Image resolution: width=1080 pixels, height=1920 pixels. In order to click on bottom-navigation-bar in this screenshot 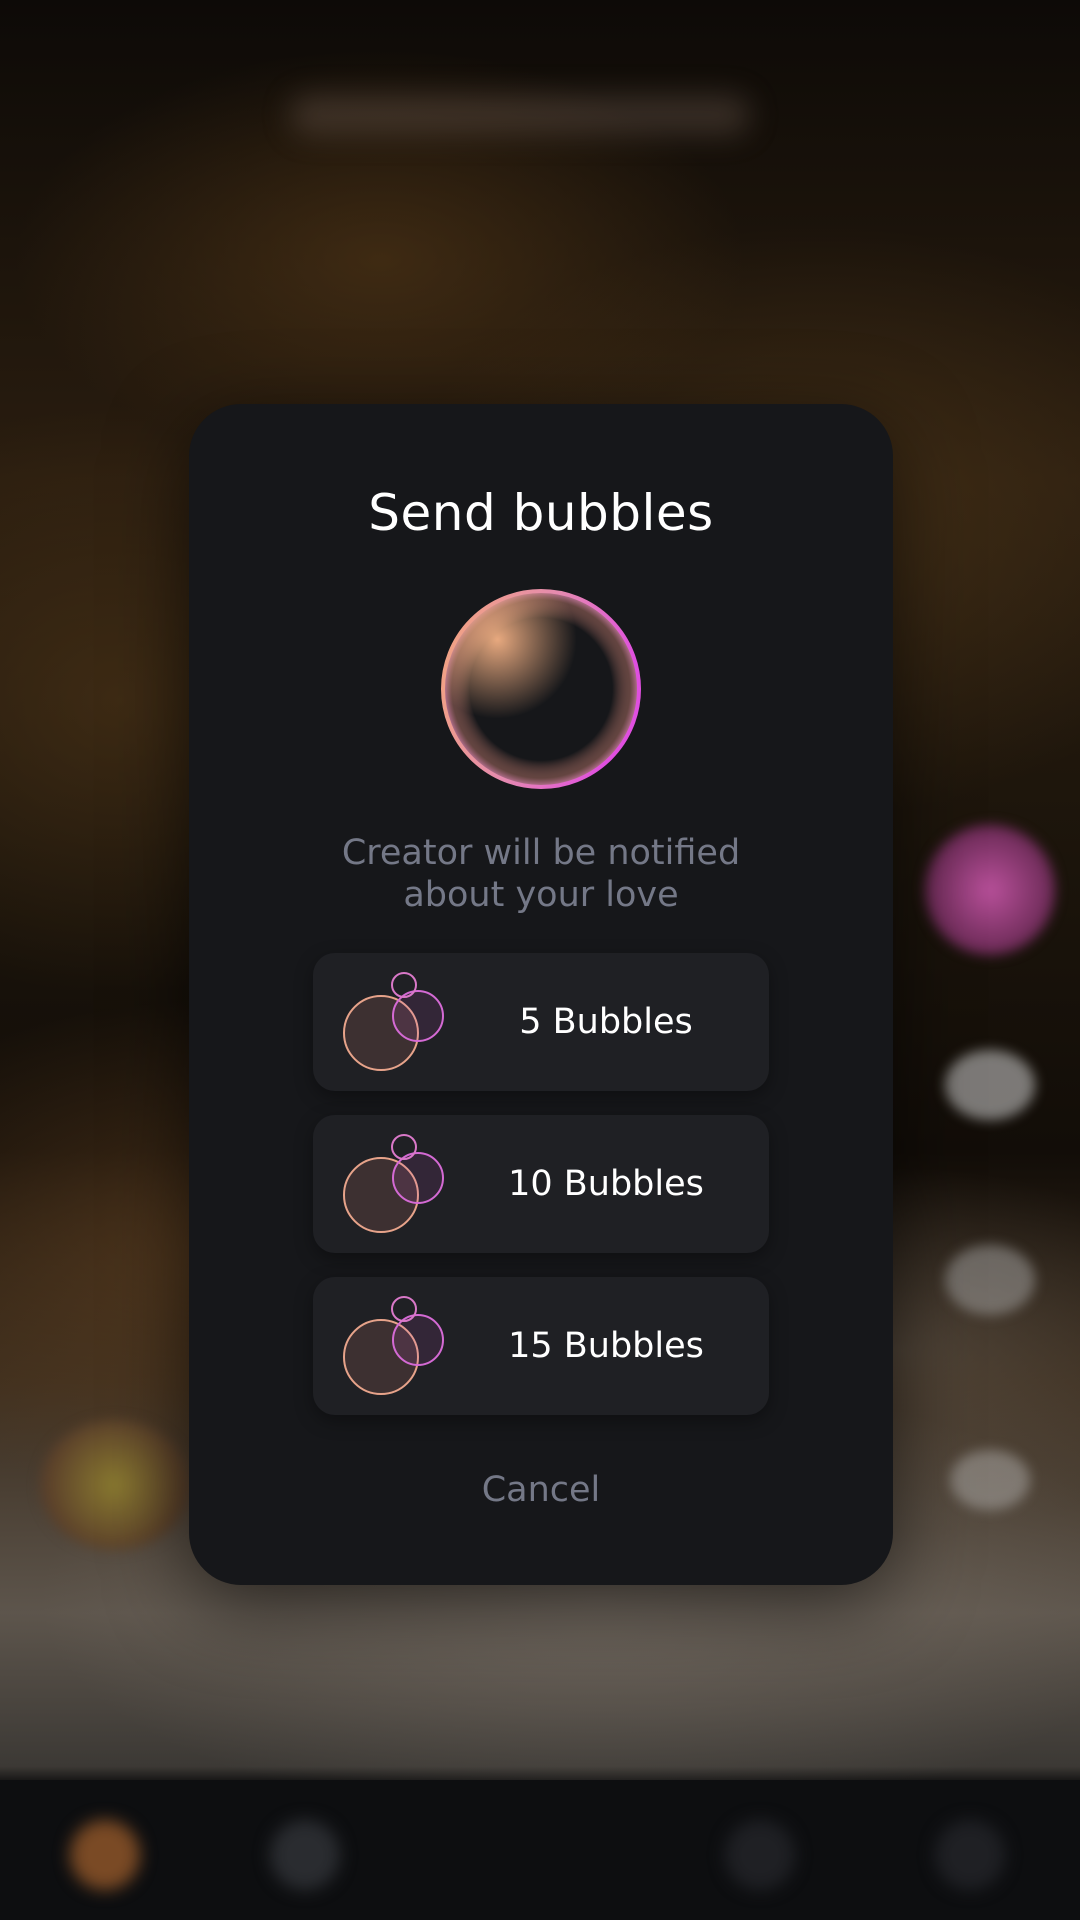, I will do `click(540, 1850)`.